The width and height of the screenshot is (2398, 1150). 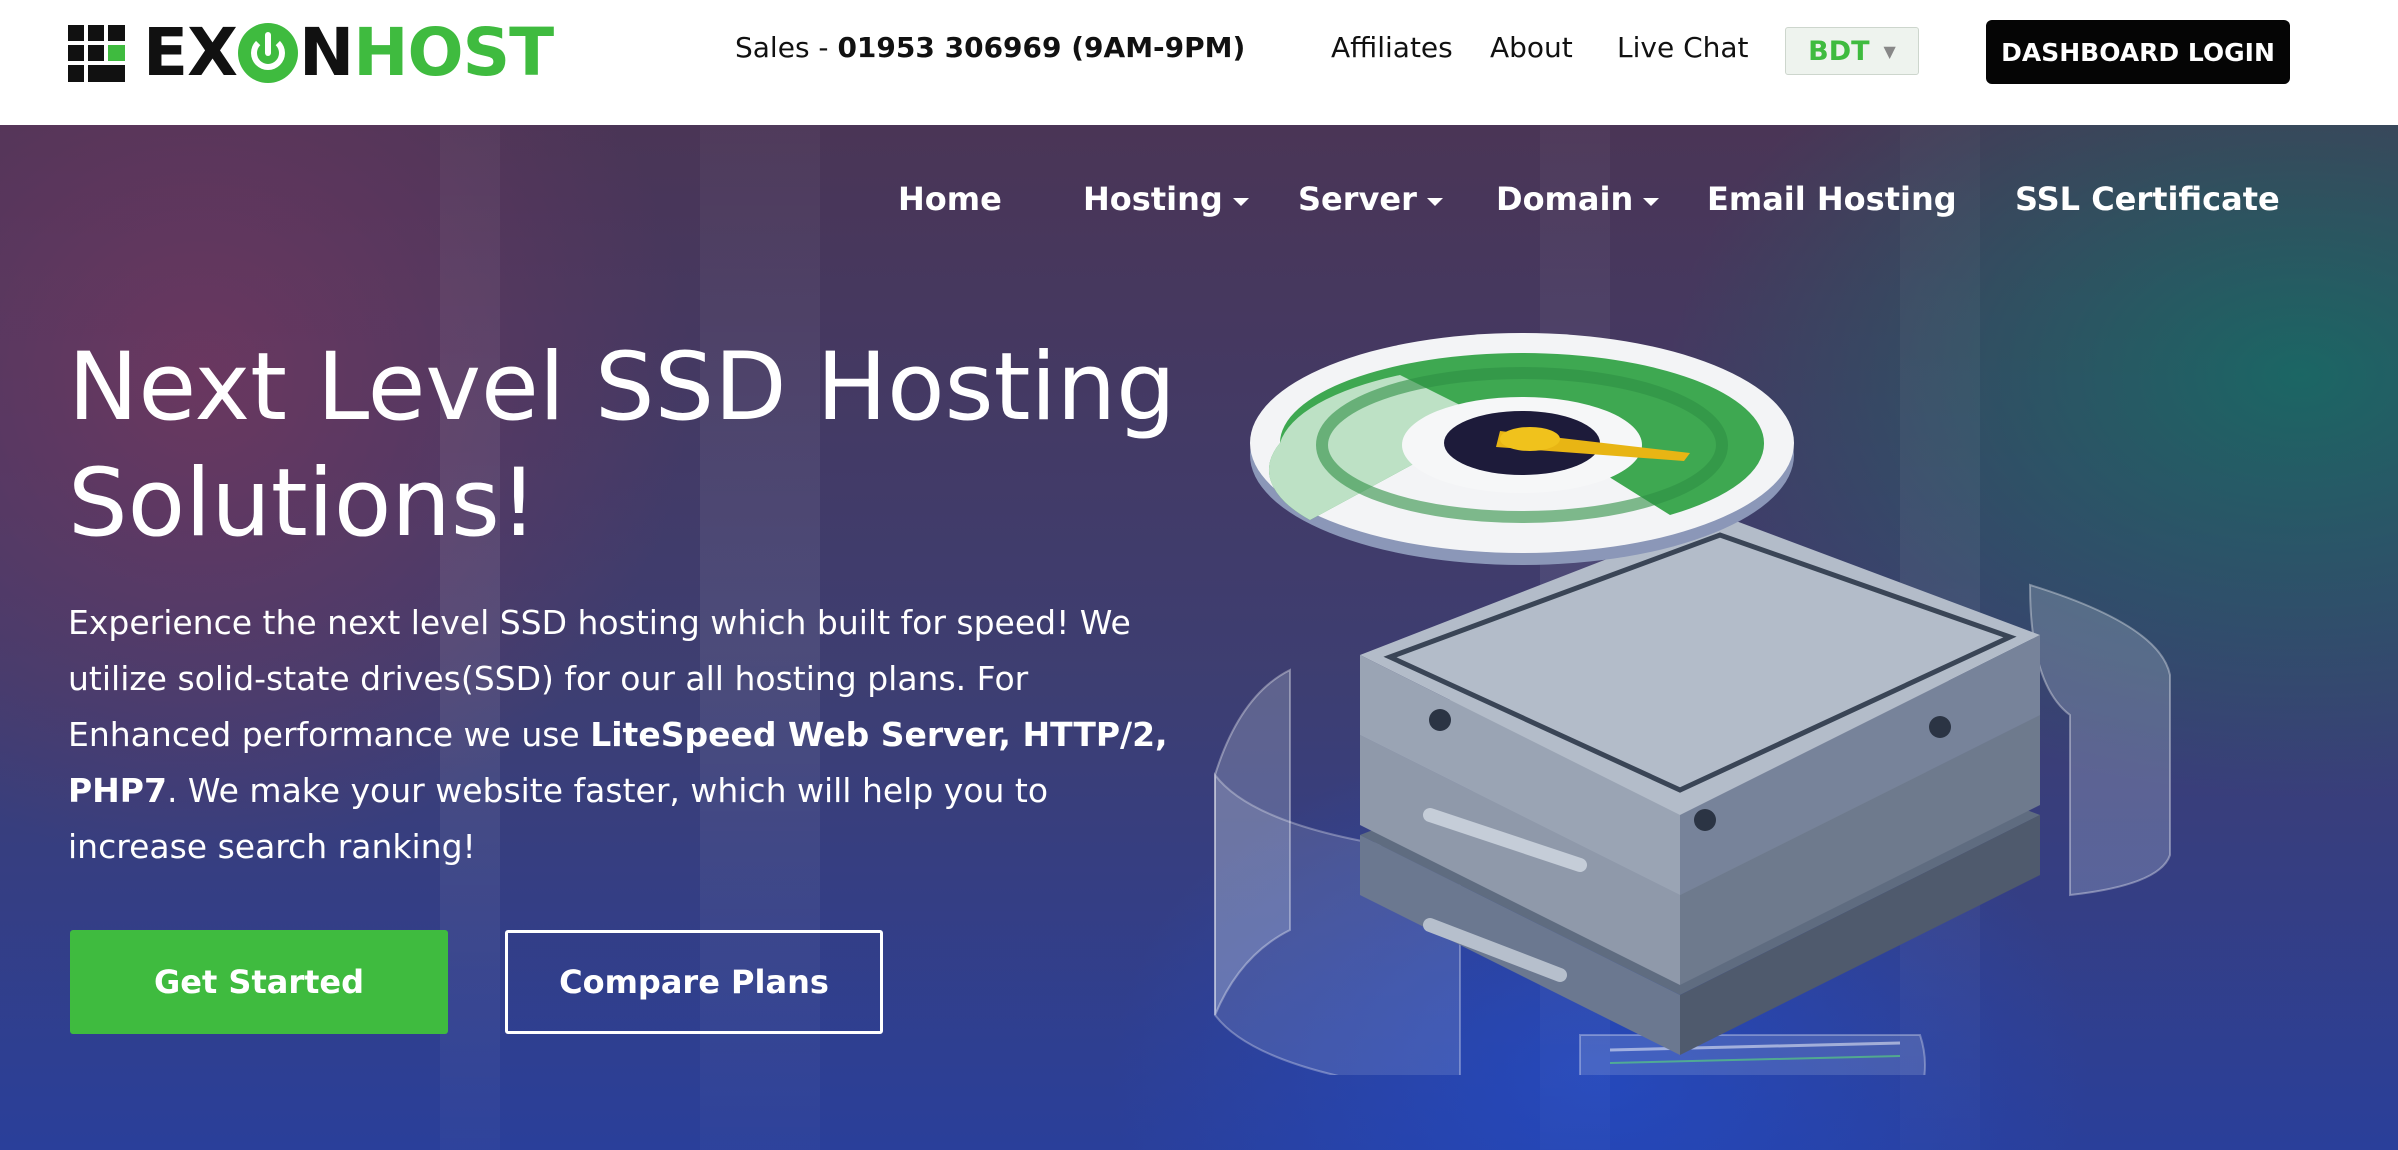 I want to click on nav-label: Email Hosting, so click(x=1832, y=199).